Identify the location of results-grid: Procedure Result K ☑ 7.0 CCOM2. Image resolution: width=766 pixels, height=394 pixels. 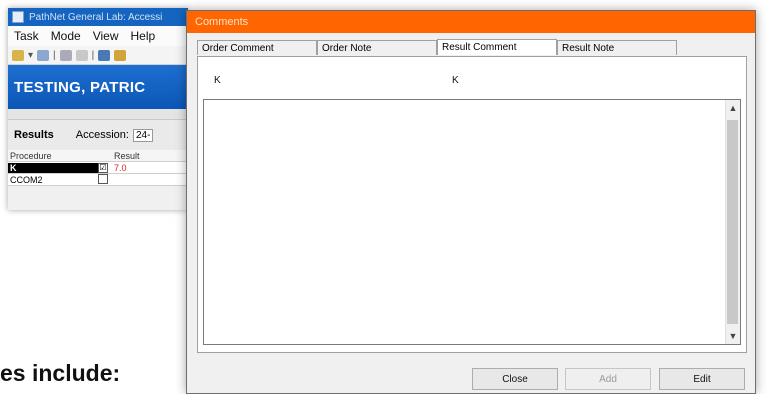
(98, 168).